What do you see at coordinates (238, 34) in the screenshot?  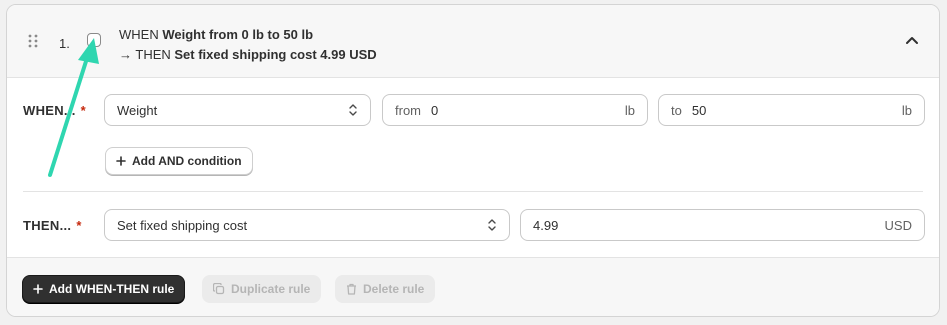 I see `summary-when-condition: Weight from 0 lb to 50 lb` at bounding box center [238, 34].